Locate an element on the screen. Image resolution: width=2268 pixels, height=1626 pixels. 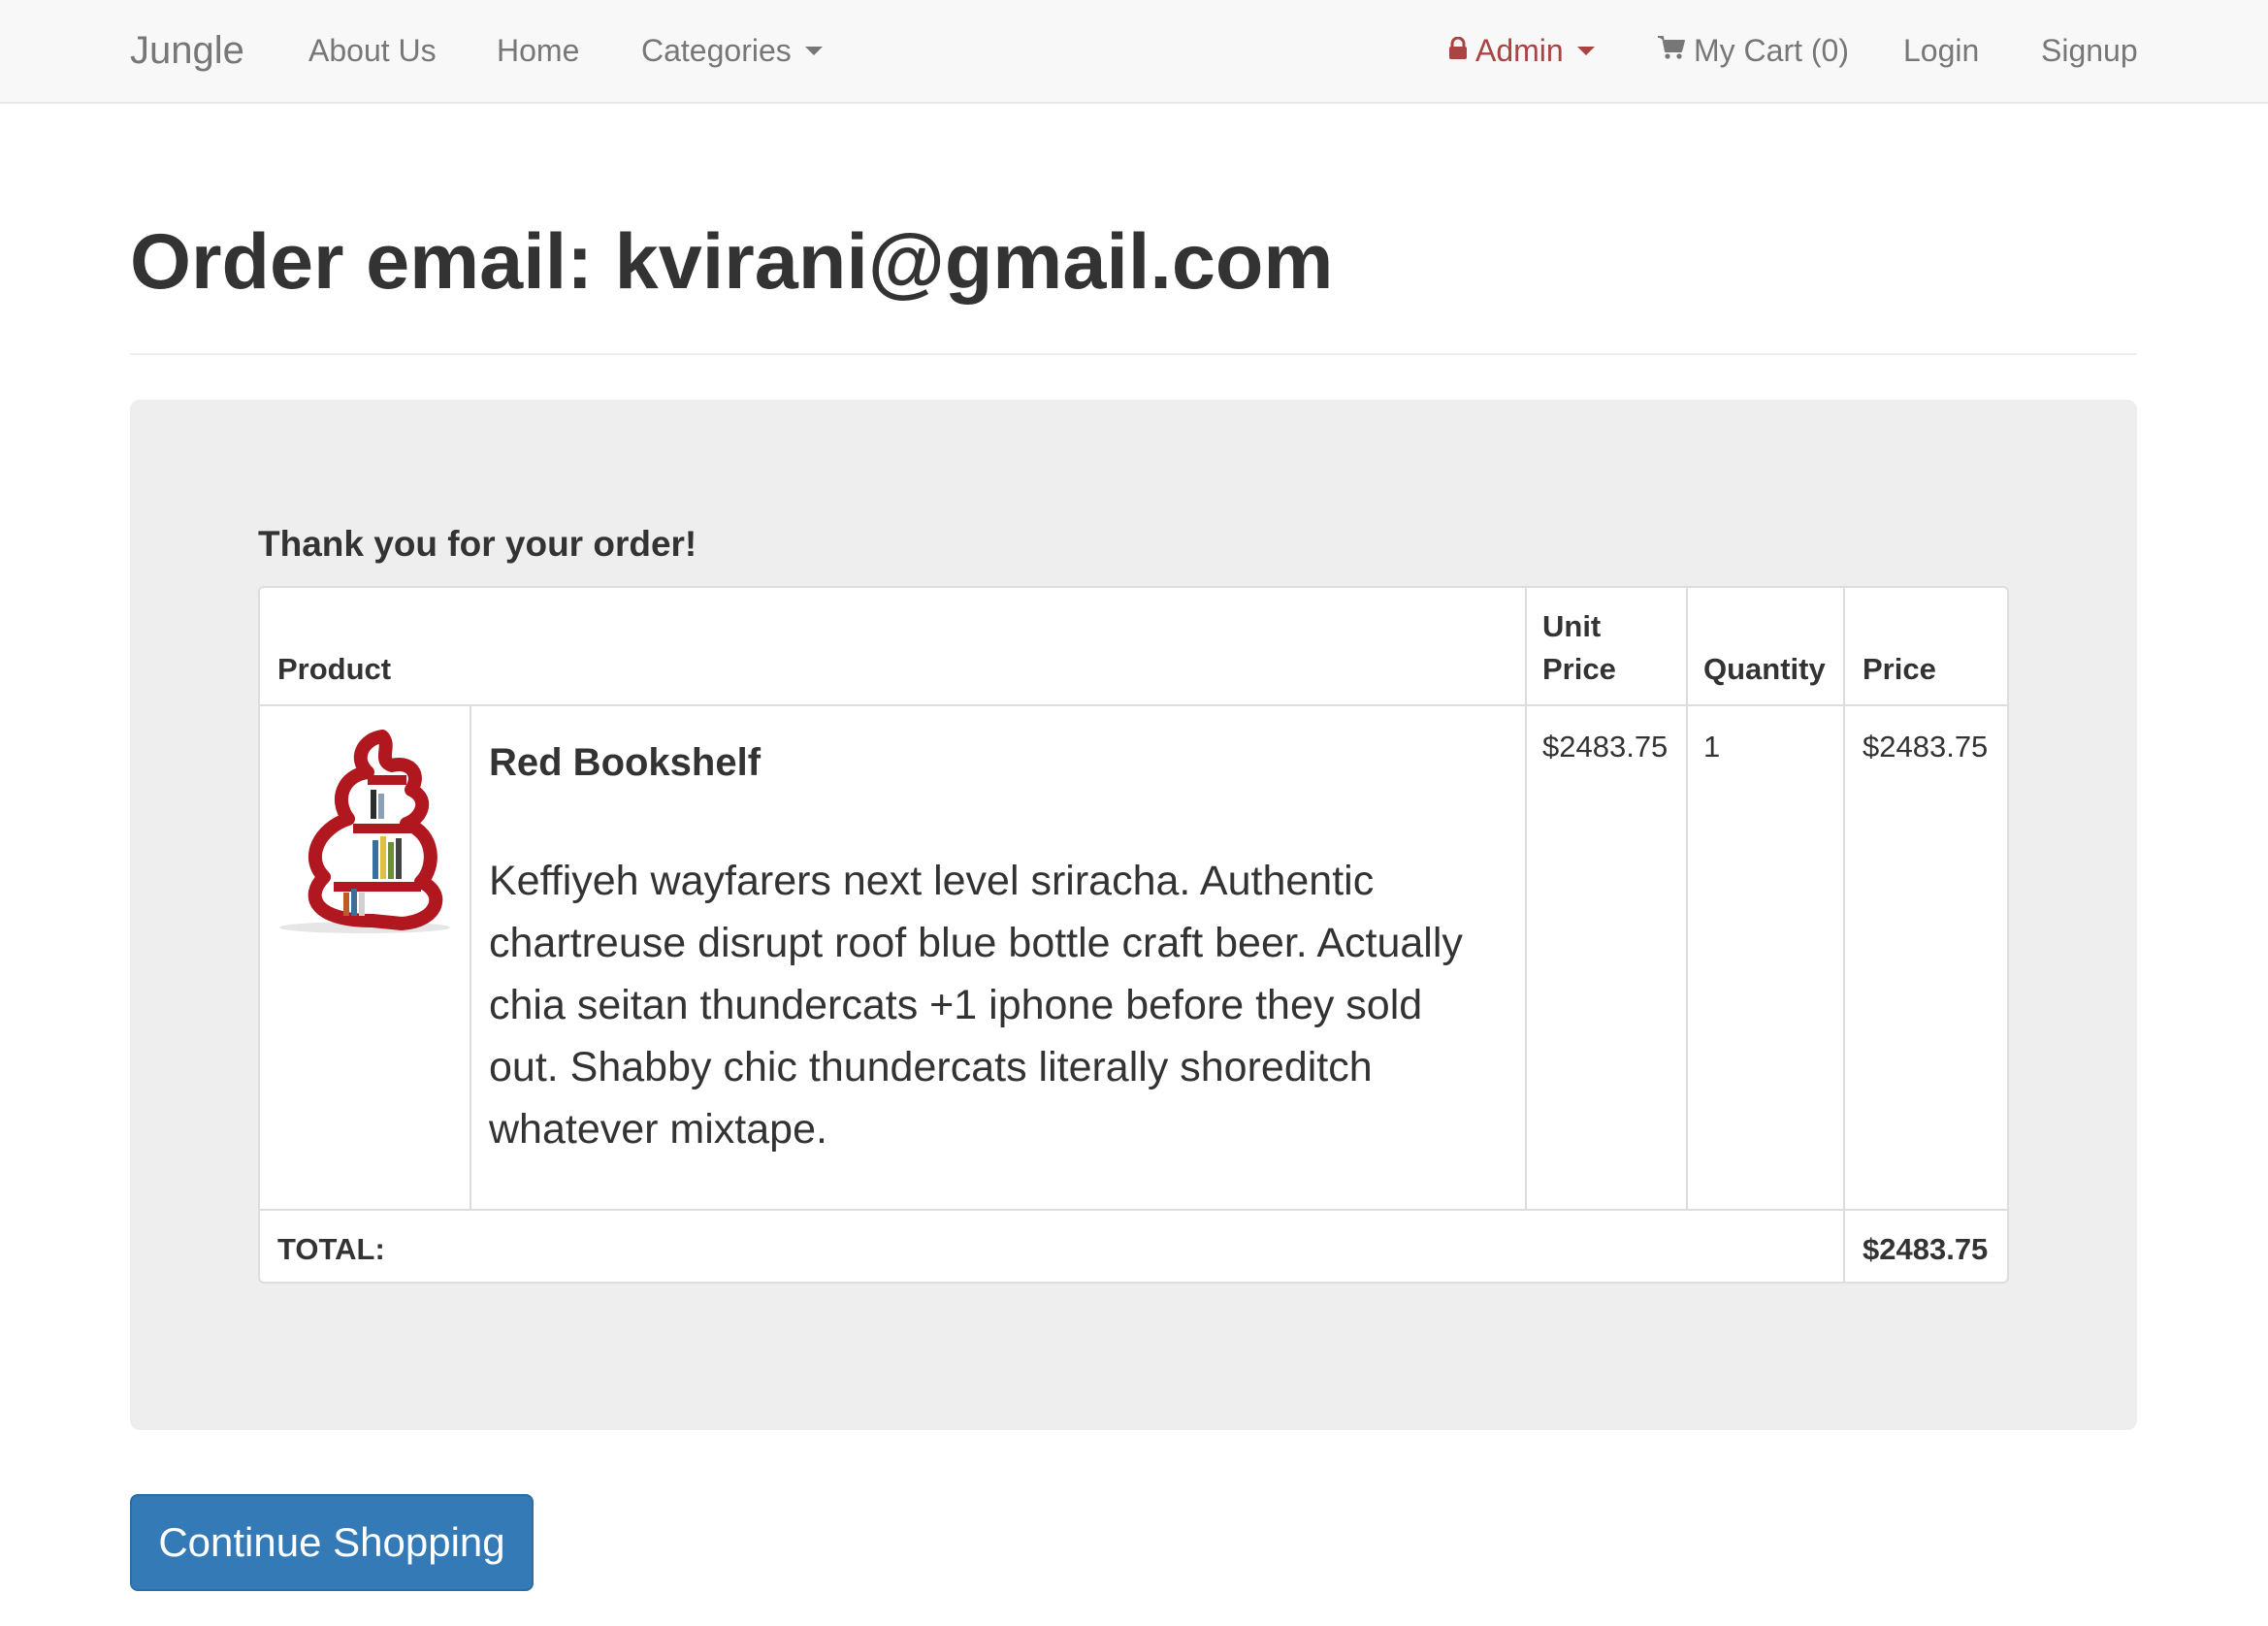
product-image is located at coordinates (364, 828).